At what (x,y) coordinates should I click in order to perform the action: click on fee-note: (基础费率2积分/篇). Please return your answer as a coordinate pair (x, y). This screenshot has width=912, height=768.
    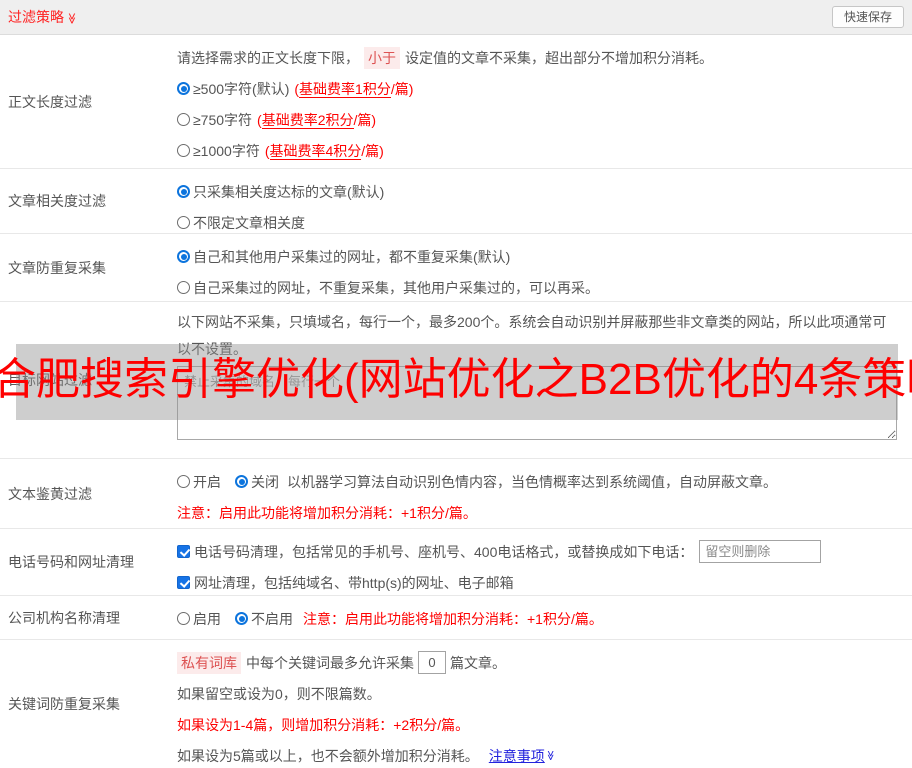
    Looking at the image, I should click on (317, 120).